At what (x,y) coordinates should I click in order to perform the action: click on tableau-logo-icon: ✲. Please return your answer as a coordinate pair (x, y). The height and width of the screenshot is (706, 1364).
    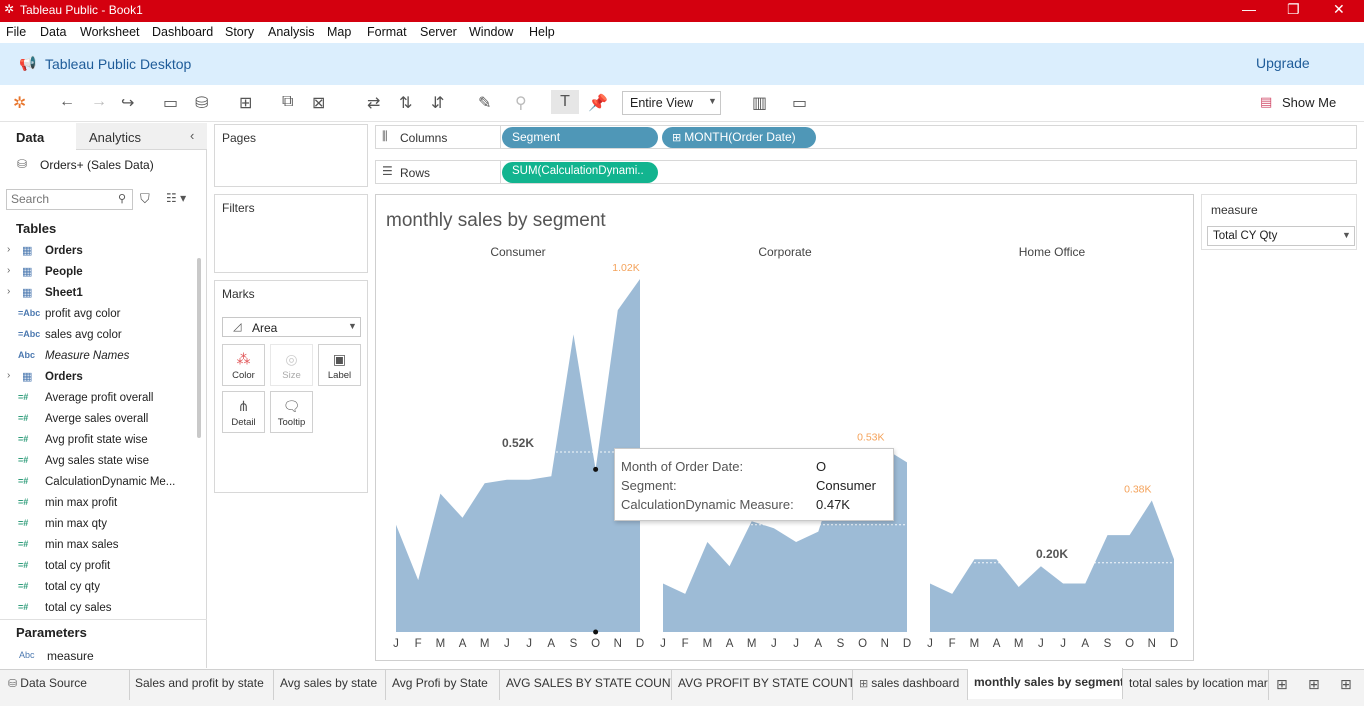
    Looking at the image, I should click on (19, 103).